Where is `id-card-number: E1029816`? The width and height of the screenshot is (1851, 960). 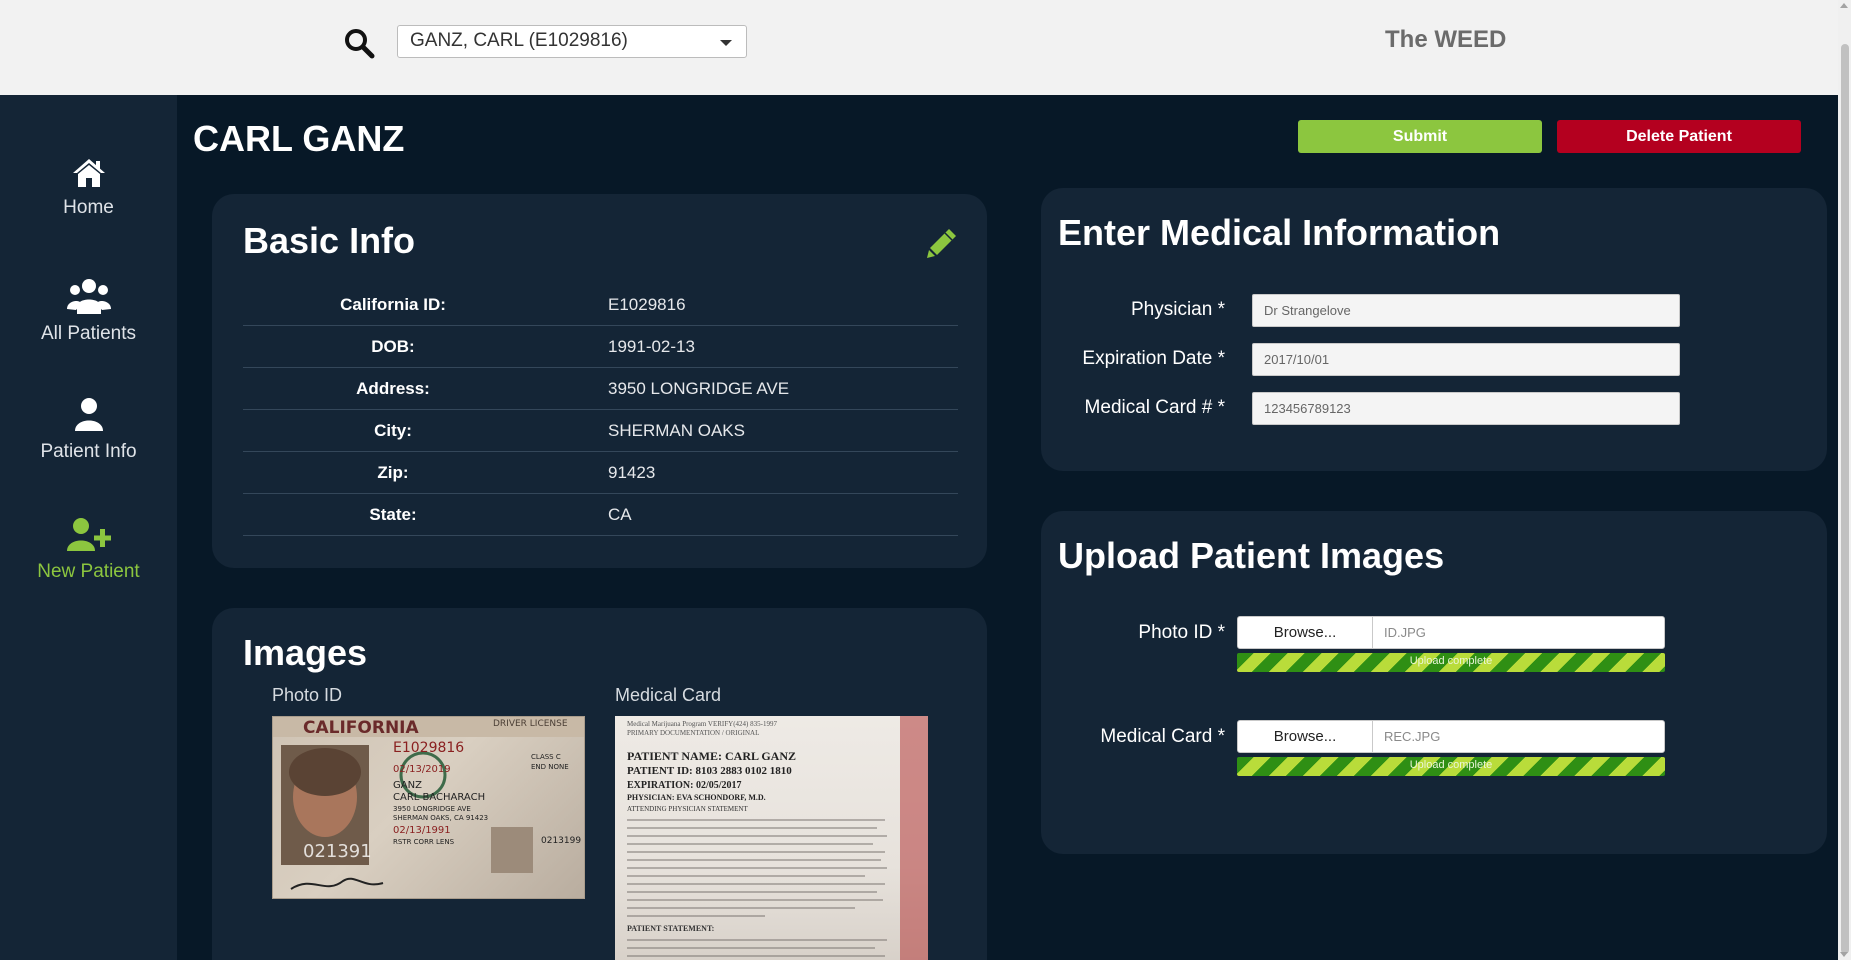
id-card-number: E1029816 is located at coordinates (428, 748).